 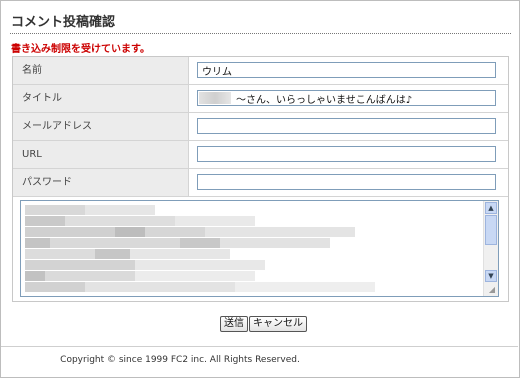 I want to click on scroll-down-icon: ▼, so click(x=491, y=276).